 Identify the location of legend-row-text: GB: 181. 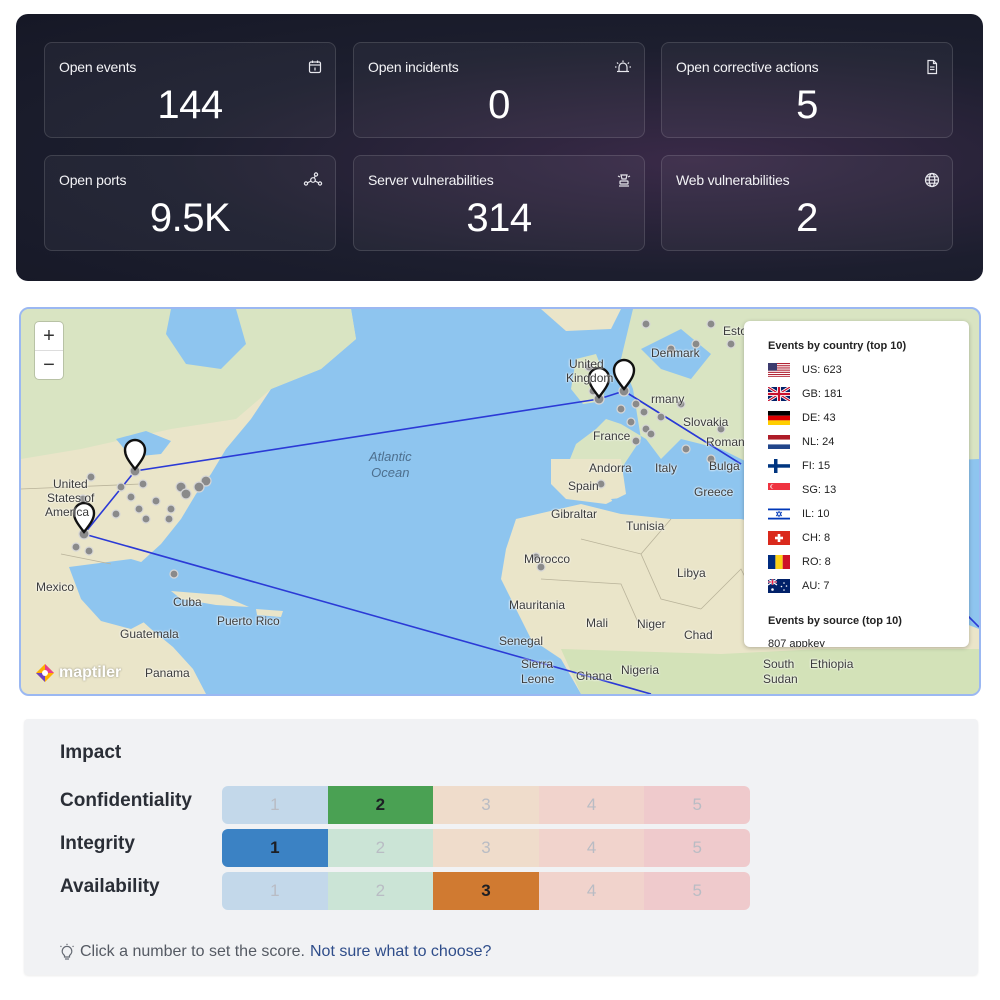
(822, 394).